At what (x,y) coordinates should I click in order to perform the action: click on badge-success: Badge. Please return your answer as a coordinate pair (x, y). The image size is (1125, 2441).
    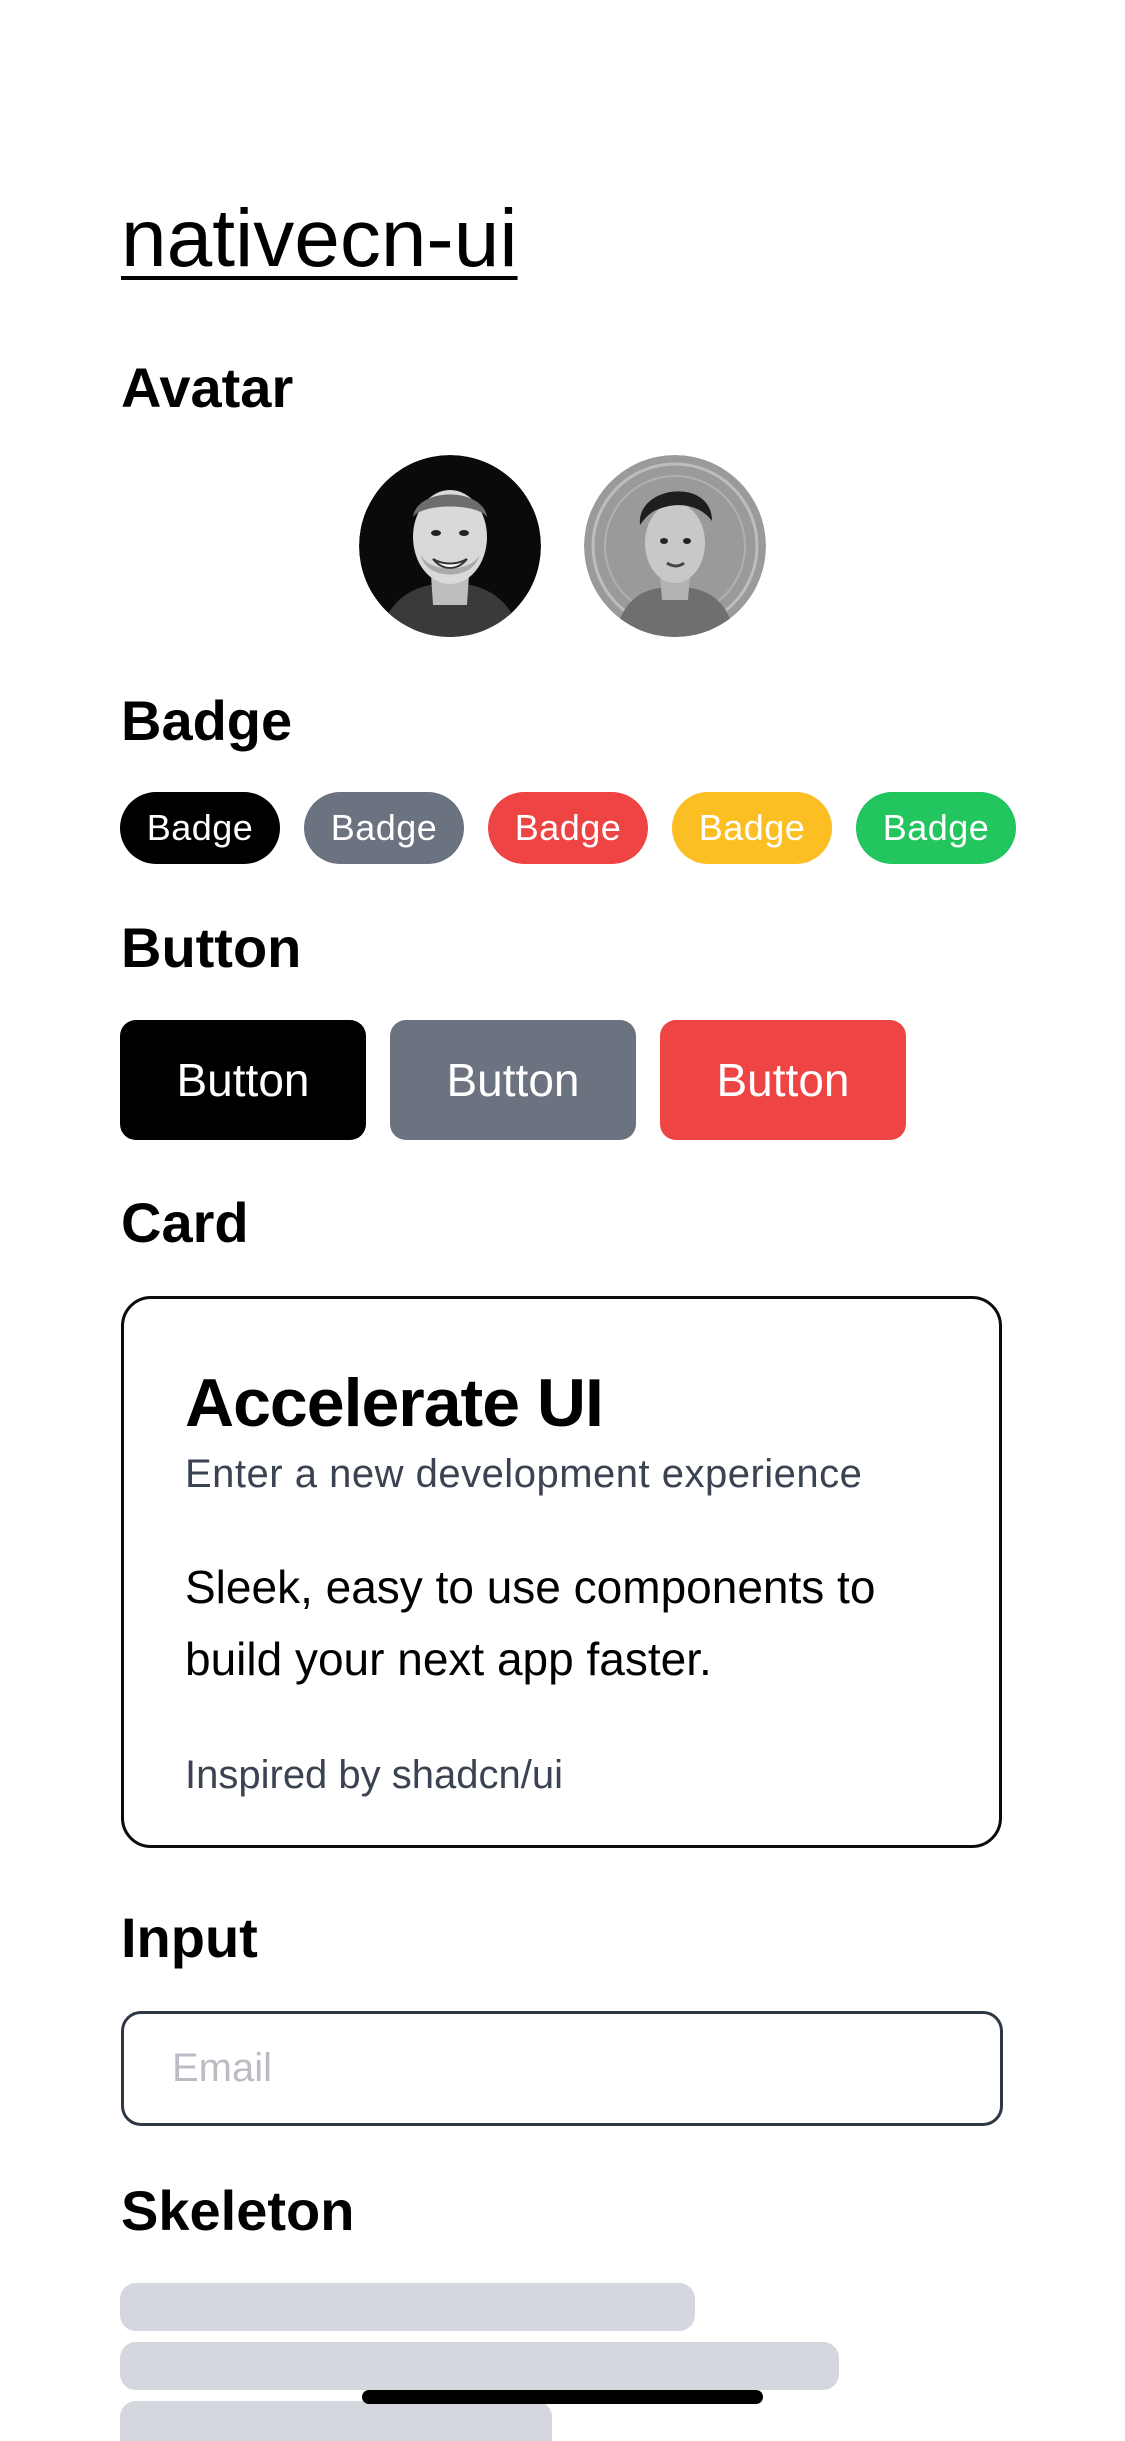
    Looking at the image, I should click on (936, 828).